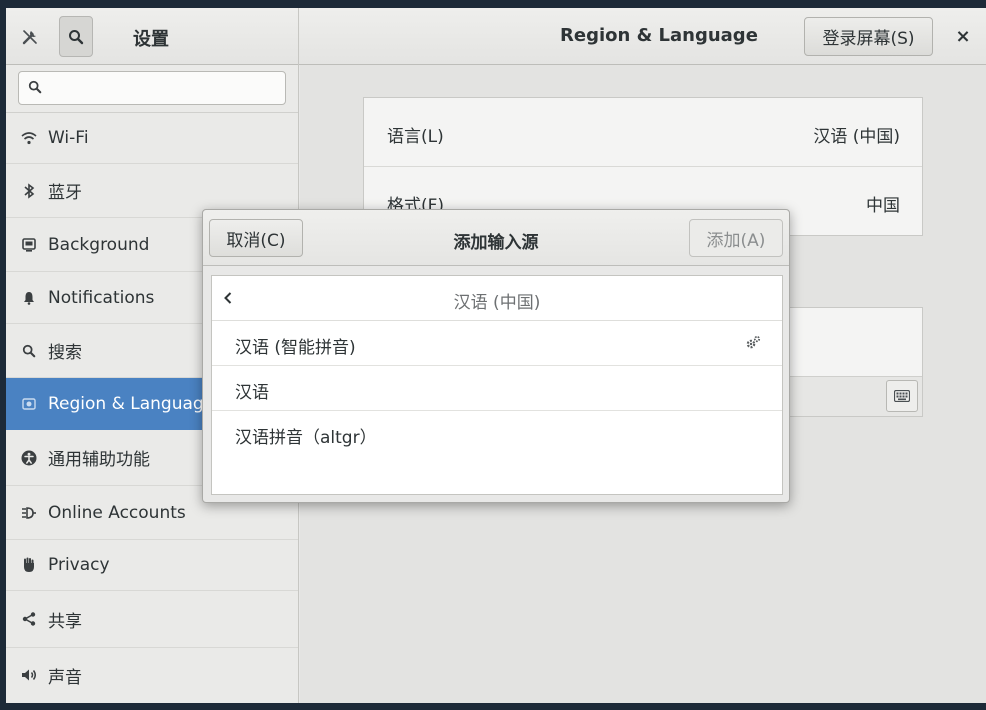  I want to click on header-left: 设置, so click(152, 36).